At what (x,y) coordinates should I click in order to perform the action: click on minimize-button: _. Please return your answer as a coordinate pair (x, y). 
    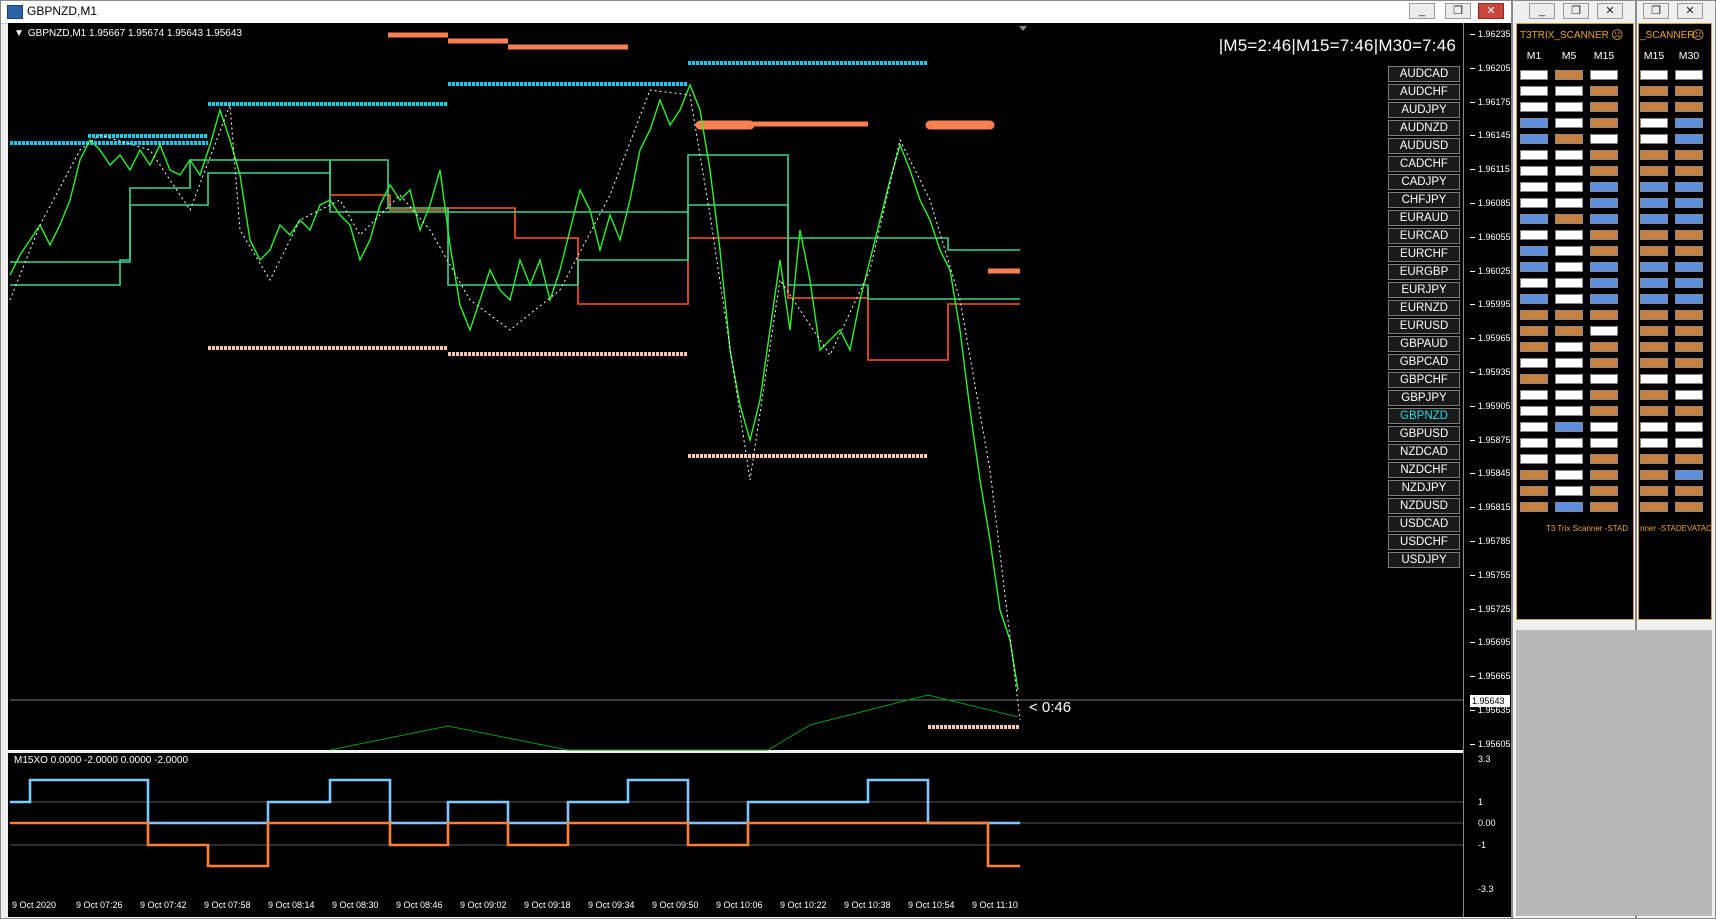
    Looking at the image, I should click on (1422, 11).